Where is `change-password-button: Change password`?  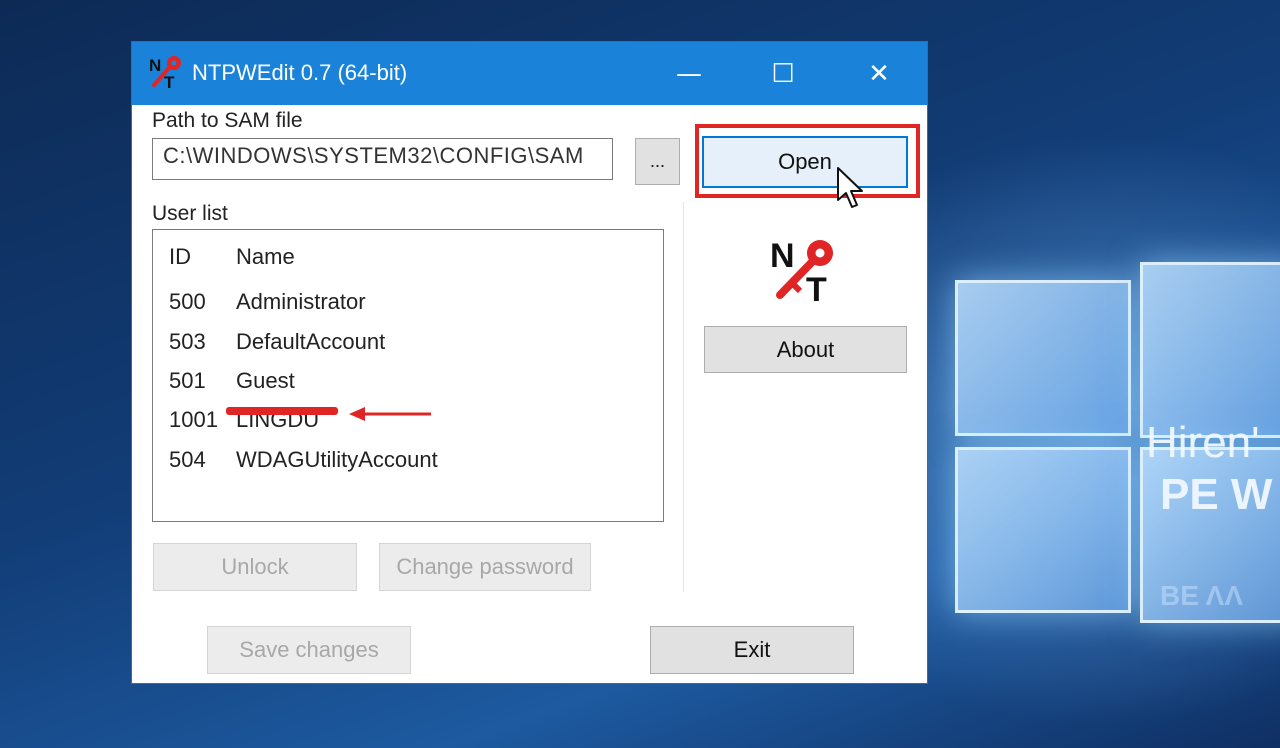 change-password-button: Change password is located at coordinates (485, 567).